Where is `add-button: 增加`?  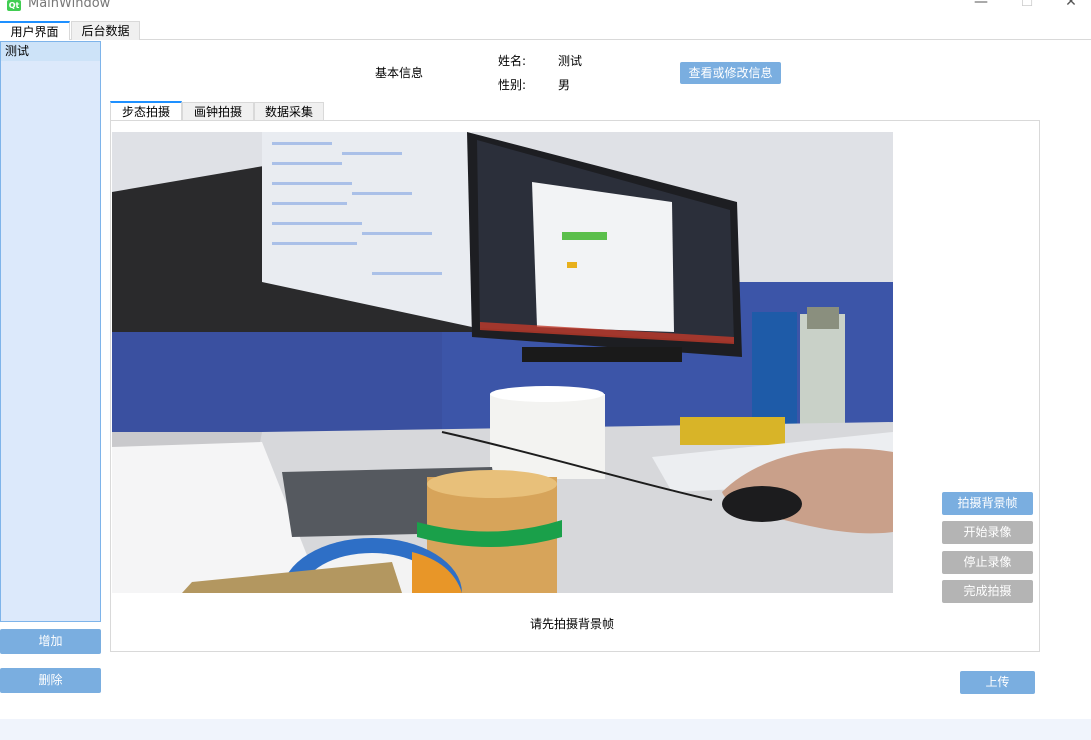 add-button: 增加 is located at coordinates (50, 641).